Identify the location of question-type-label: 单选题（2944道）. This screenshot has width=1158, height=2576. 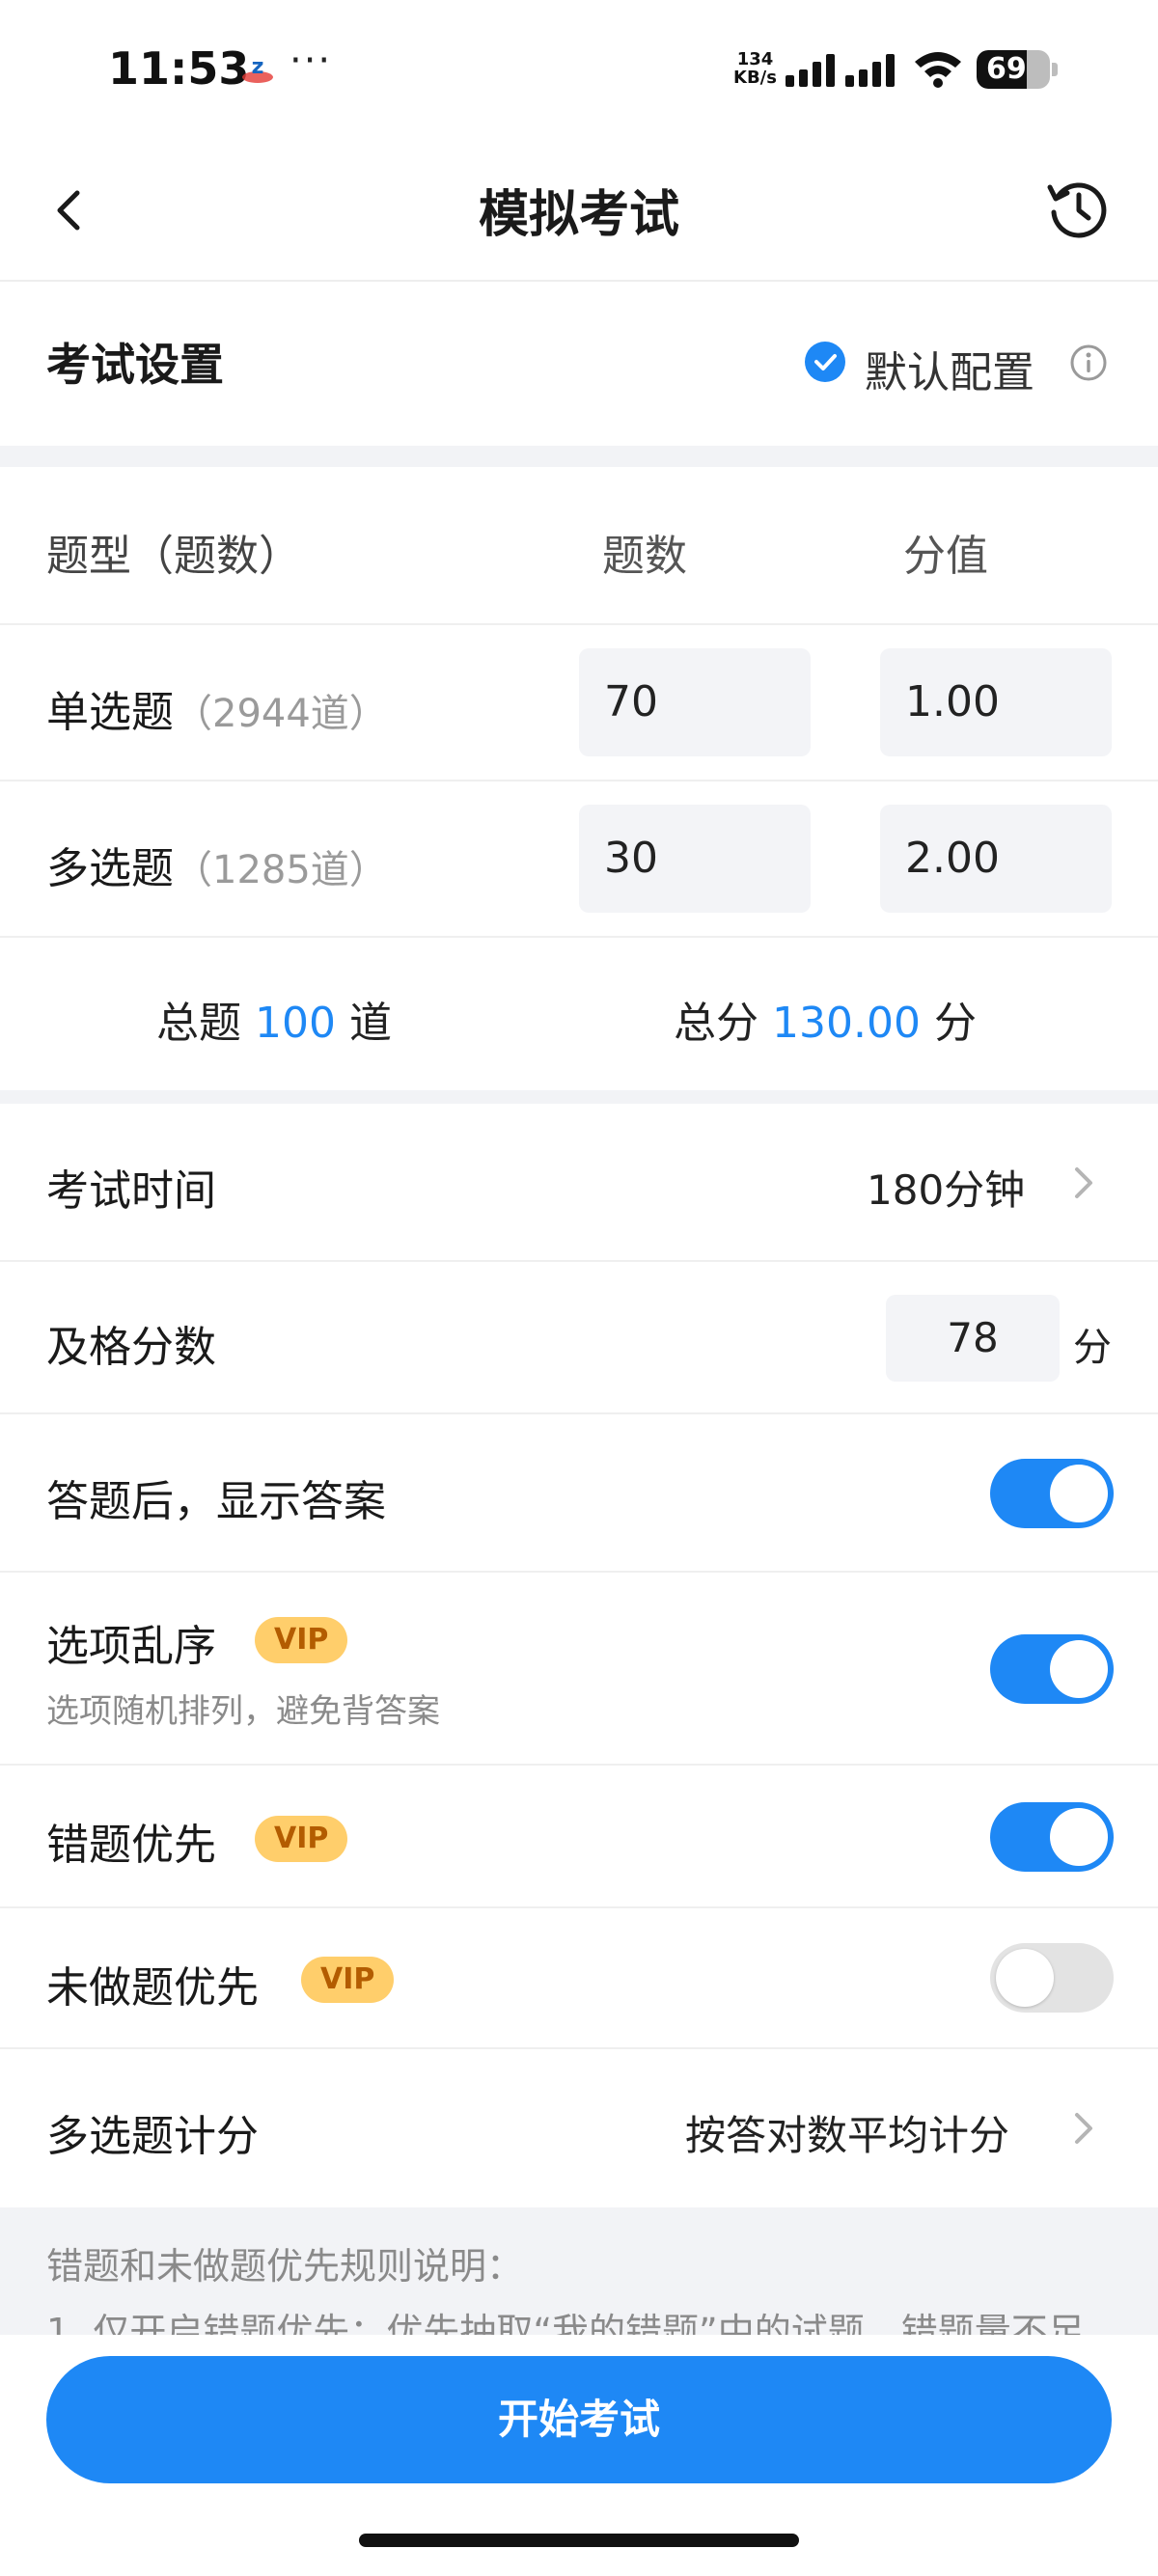
(217, 708).